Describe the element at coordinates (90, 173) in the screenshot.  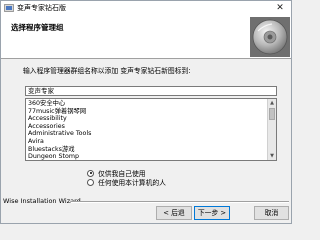
I see `radio-selected-icon` at that location.